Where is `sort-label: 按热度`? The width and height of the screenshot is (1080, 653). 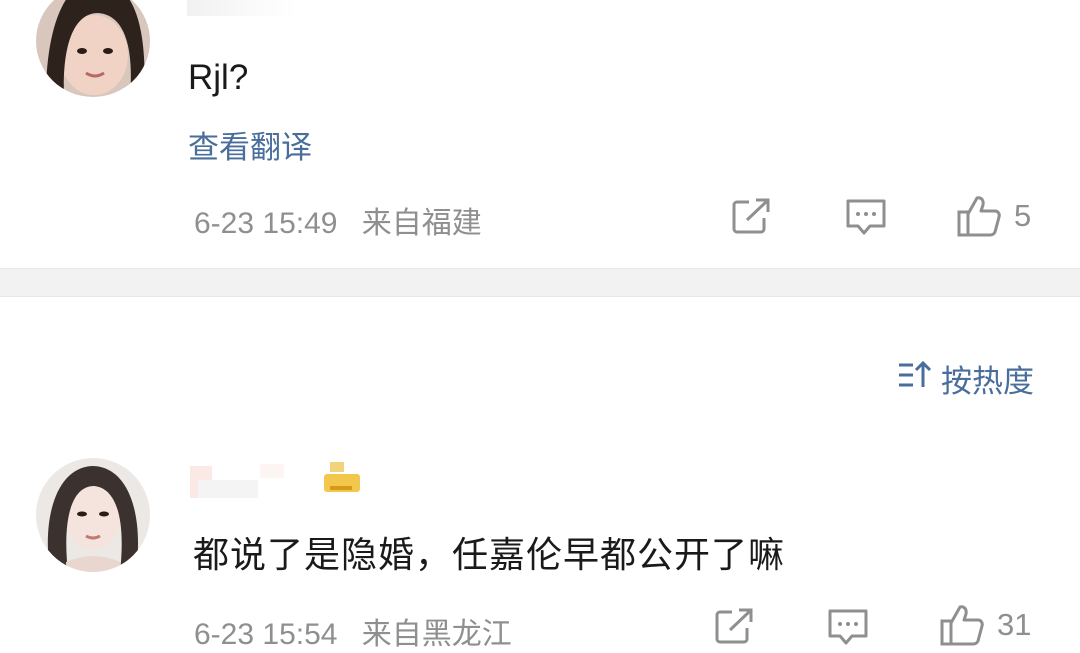
sort-label: 按热度 is located at coordinates (987, 382).